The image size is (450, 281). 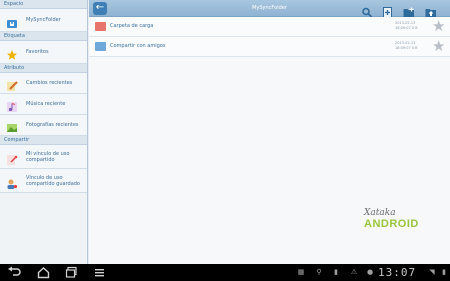 I want to click on nav-home-button, so click(x=43, y=272).